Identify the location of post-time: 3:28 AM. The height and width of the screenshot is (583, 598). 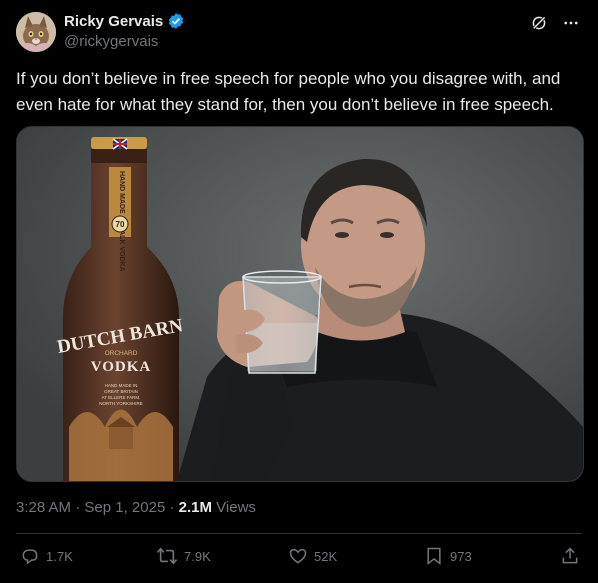
(43, 507).